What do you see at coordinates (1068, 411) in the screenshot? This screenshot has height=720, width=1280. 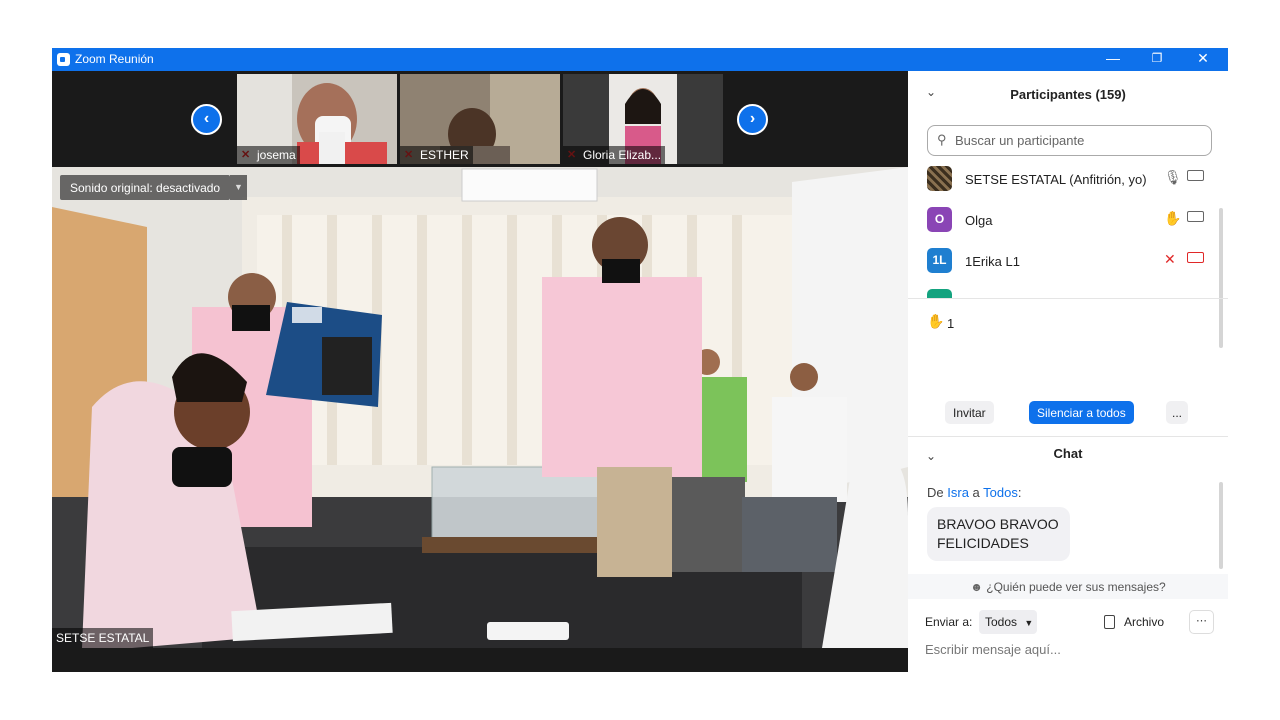 I see `chat-header-placeholder` at bounding box center [1068, 411].